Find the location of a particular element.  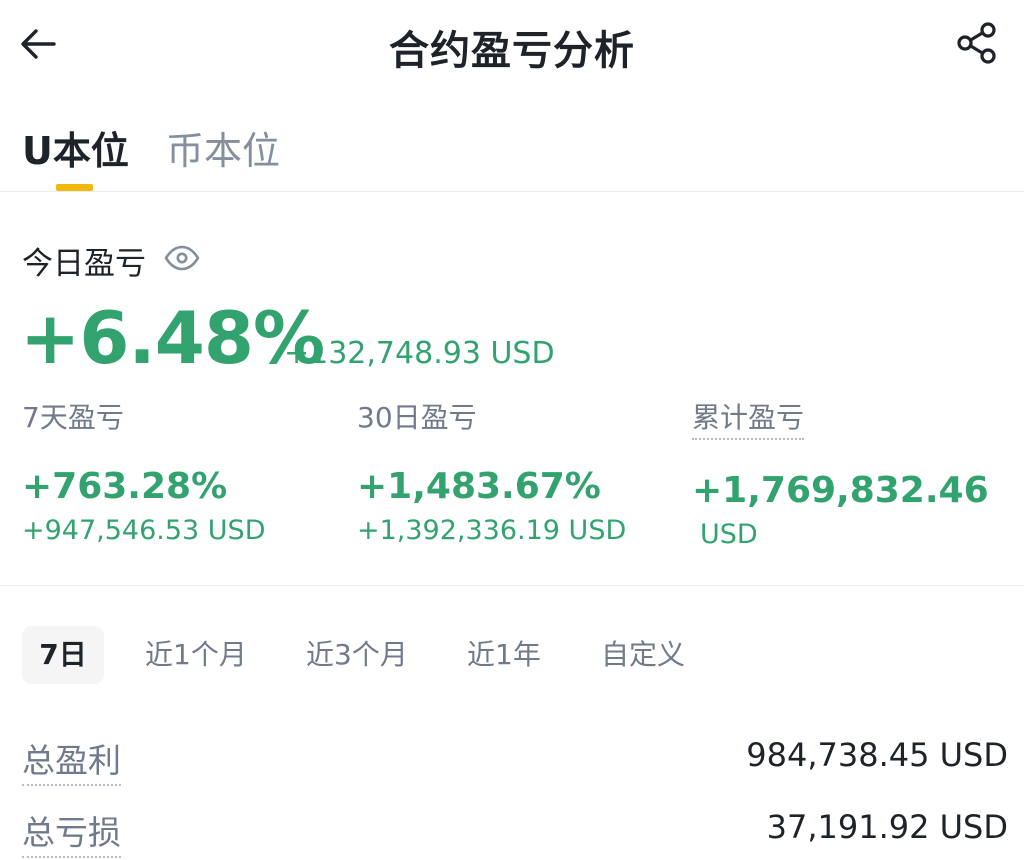

share-icon is located at coordinates (976, 43).